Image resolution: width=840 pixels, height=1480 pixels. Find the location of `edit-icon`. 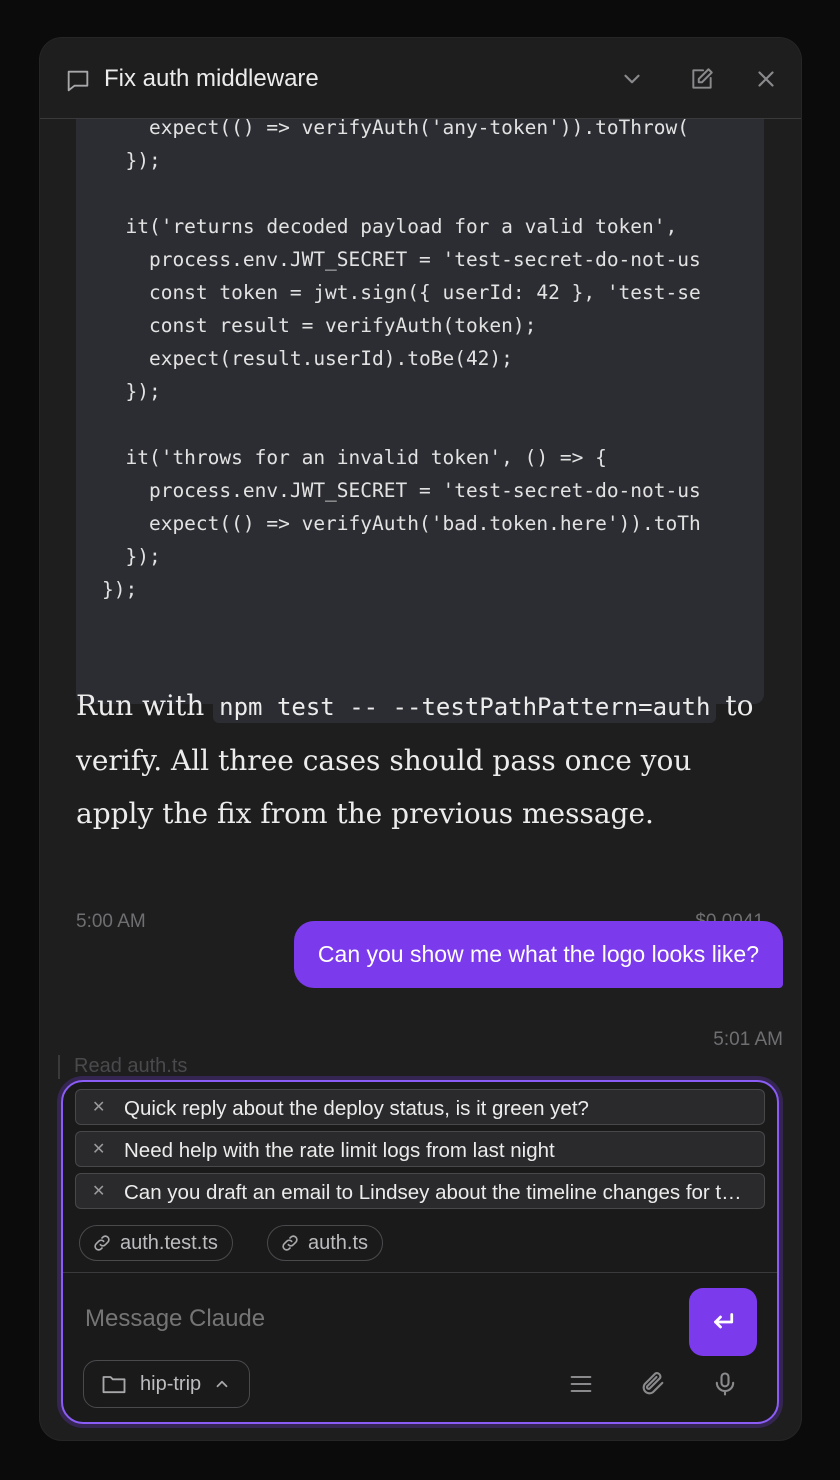

edit-icon is located at coordinates (702, 78).